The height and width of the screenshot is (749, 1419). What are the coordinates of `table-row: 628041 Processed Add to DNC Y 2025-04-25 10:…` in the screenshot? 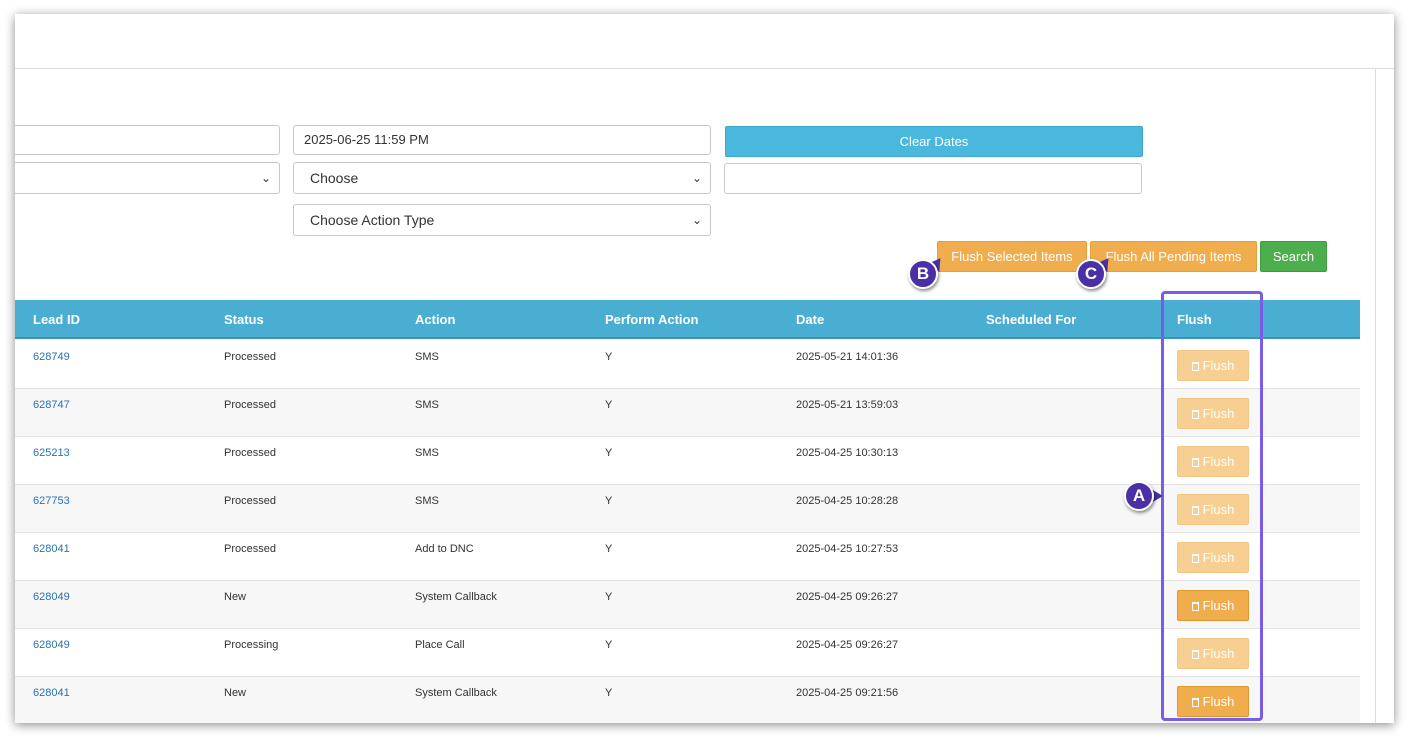 It's located at (687, 557).